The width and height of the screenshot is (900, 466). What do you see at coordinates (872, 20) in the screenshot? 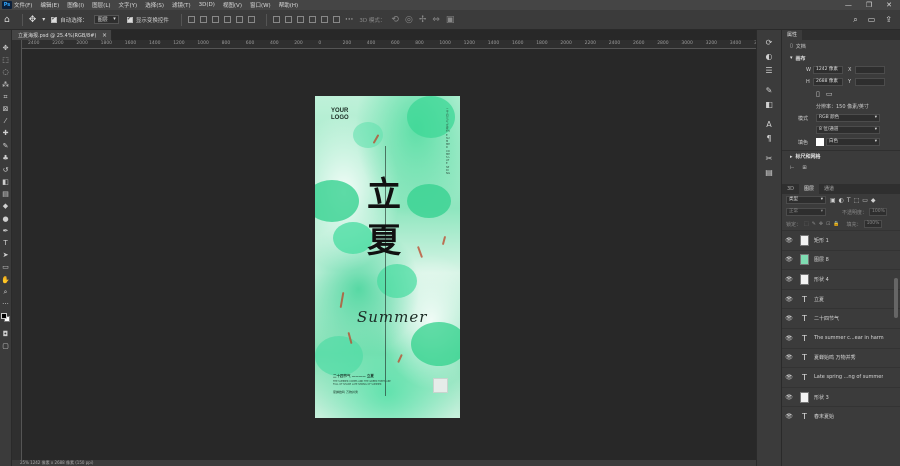
I see `workspace-icon: ▭` at bounding box center [872, 20].